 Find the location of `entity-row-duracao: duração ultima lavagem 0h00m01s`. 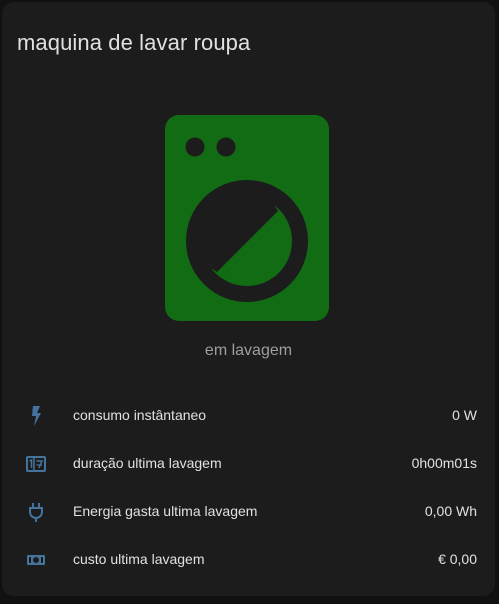

entity-row-duracao: duração ultima lavagem 0h00m01s is located at coordinates (248, 464).